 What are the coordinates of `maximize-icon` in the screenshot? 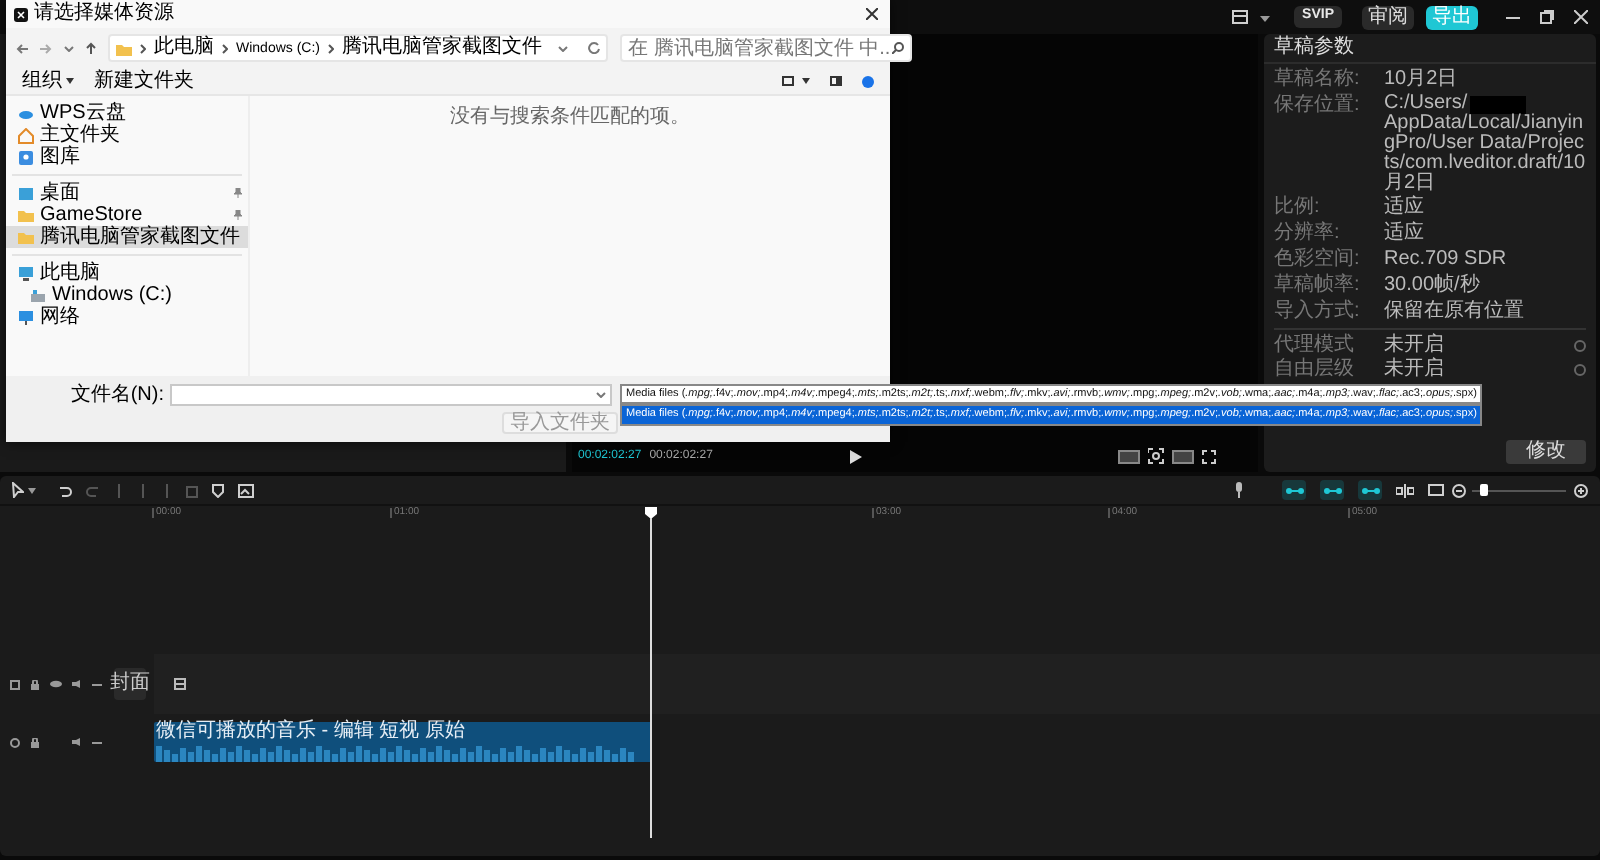 It's located at (1547, 17).